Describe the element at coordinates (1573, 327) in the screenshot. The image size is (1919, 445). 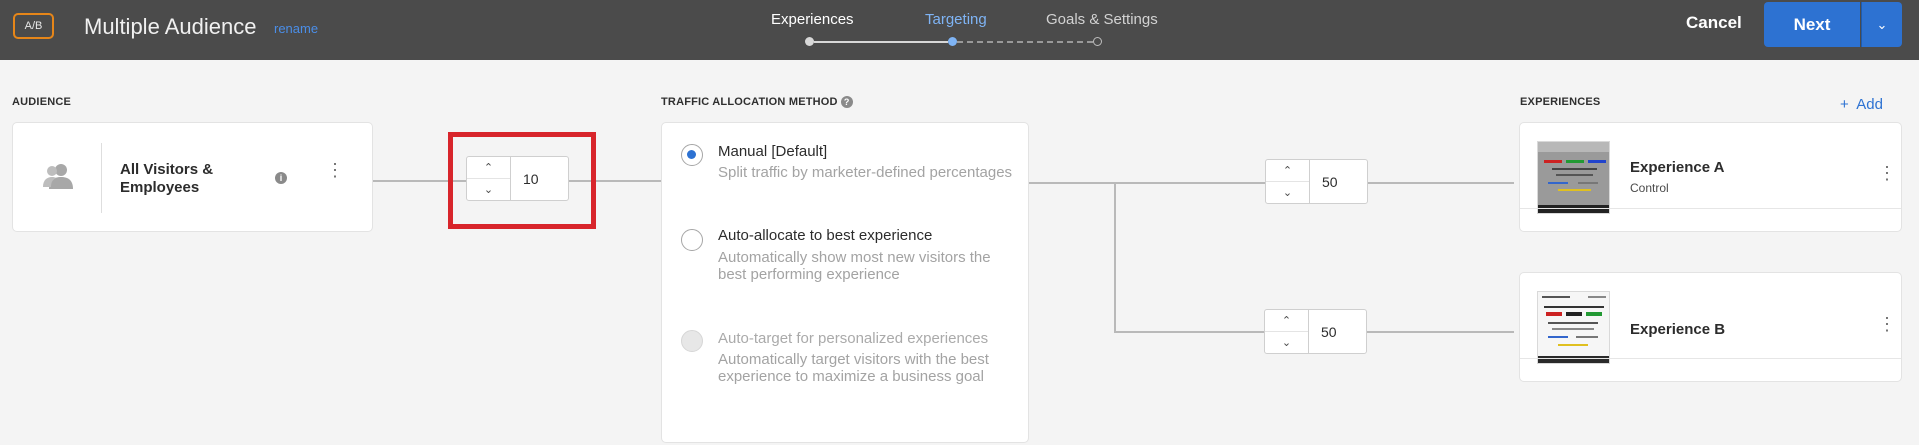
I see `experience-b-thumbnail` at that location.